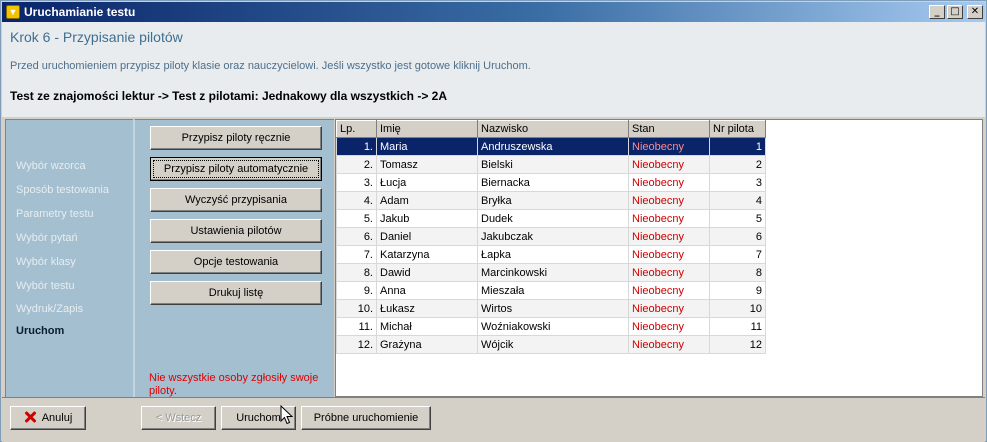 The image size is (987, 442). I want to click on cell-nr-pilota: 2, so click(737, 164).